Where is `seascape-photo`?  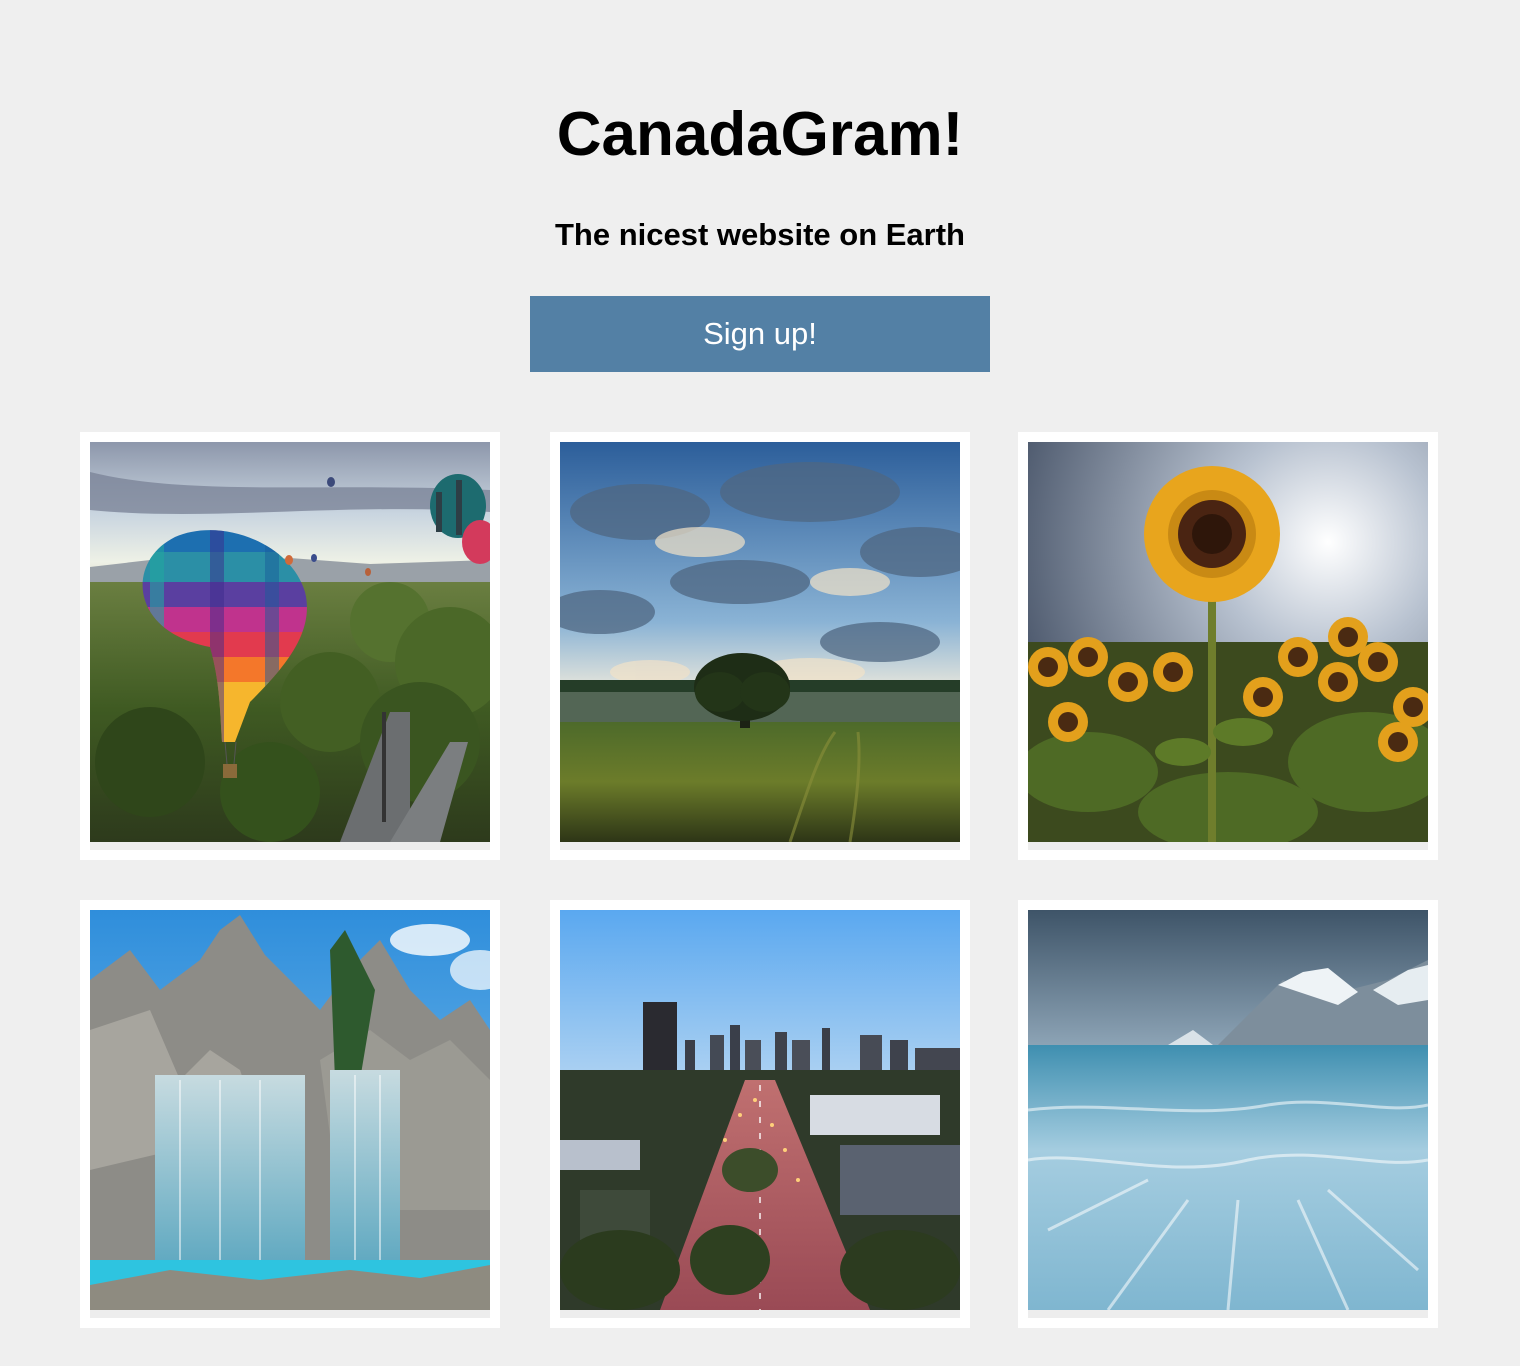 seascape-photo is located at coordinates (1228, 1110).